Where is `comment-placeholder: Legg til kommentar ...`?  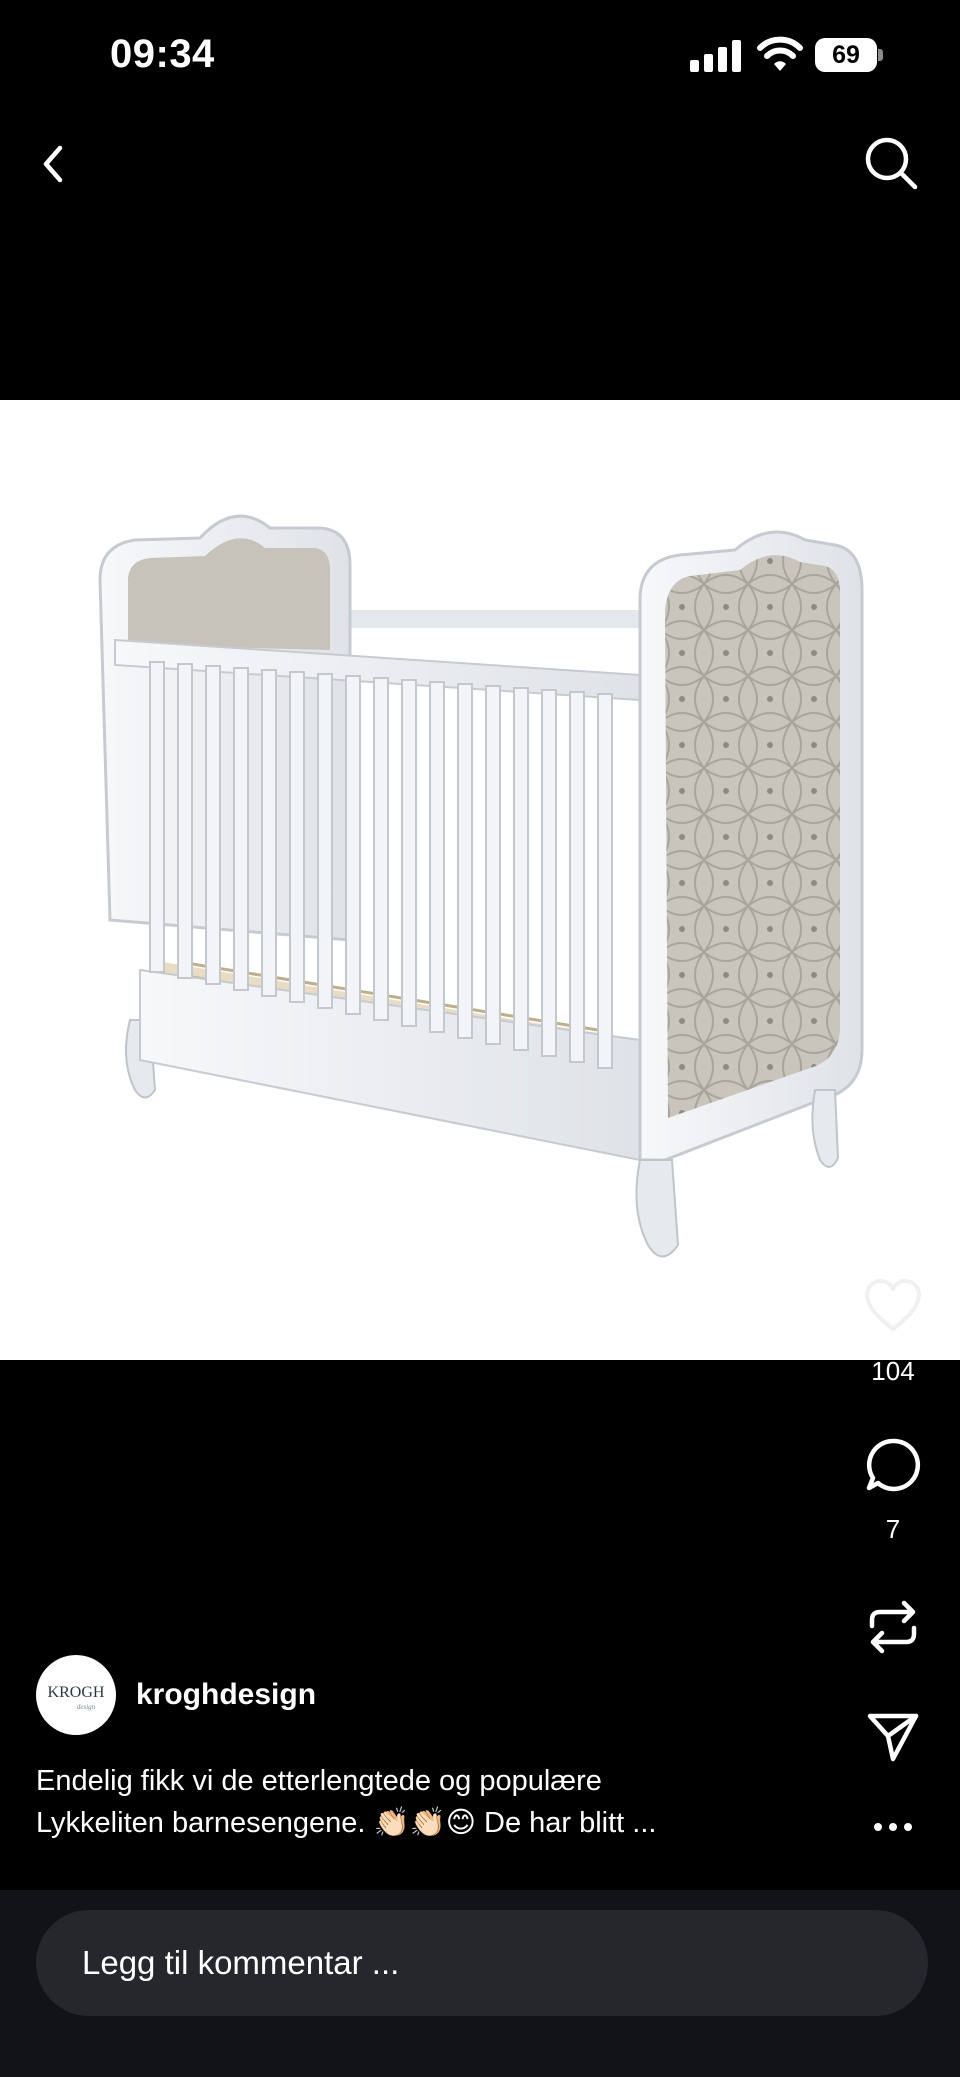 comment-placeholder: Legg til kommentar ... is located at coordinates (241, 1962).